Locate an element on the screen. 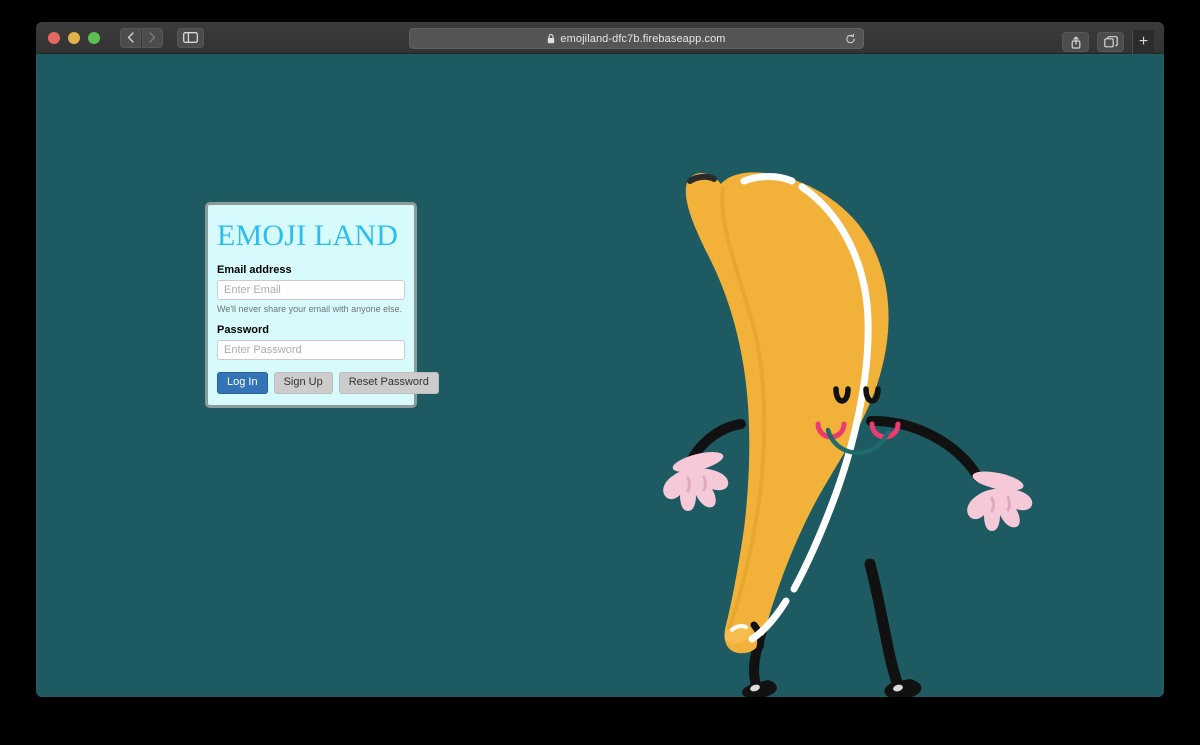 The height and width of the screenshot is (745, 1200). navigation-buttons is located at coordinates (141, 37).